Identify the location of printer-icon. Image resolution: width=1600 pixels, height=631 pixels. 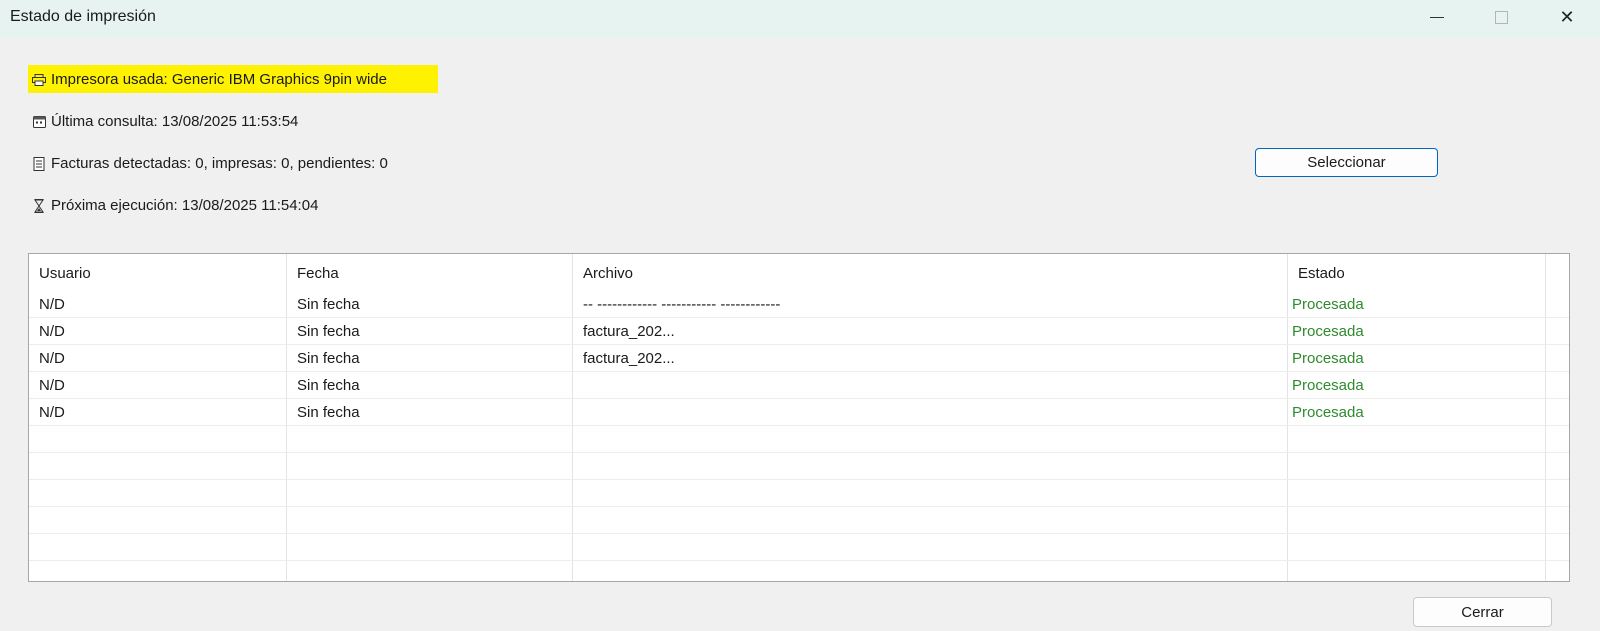
(39, 80).